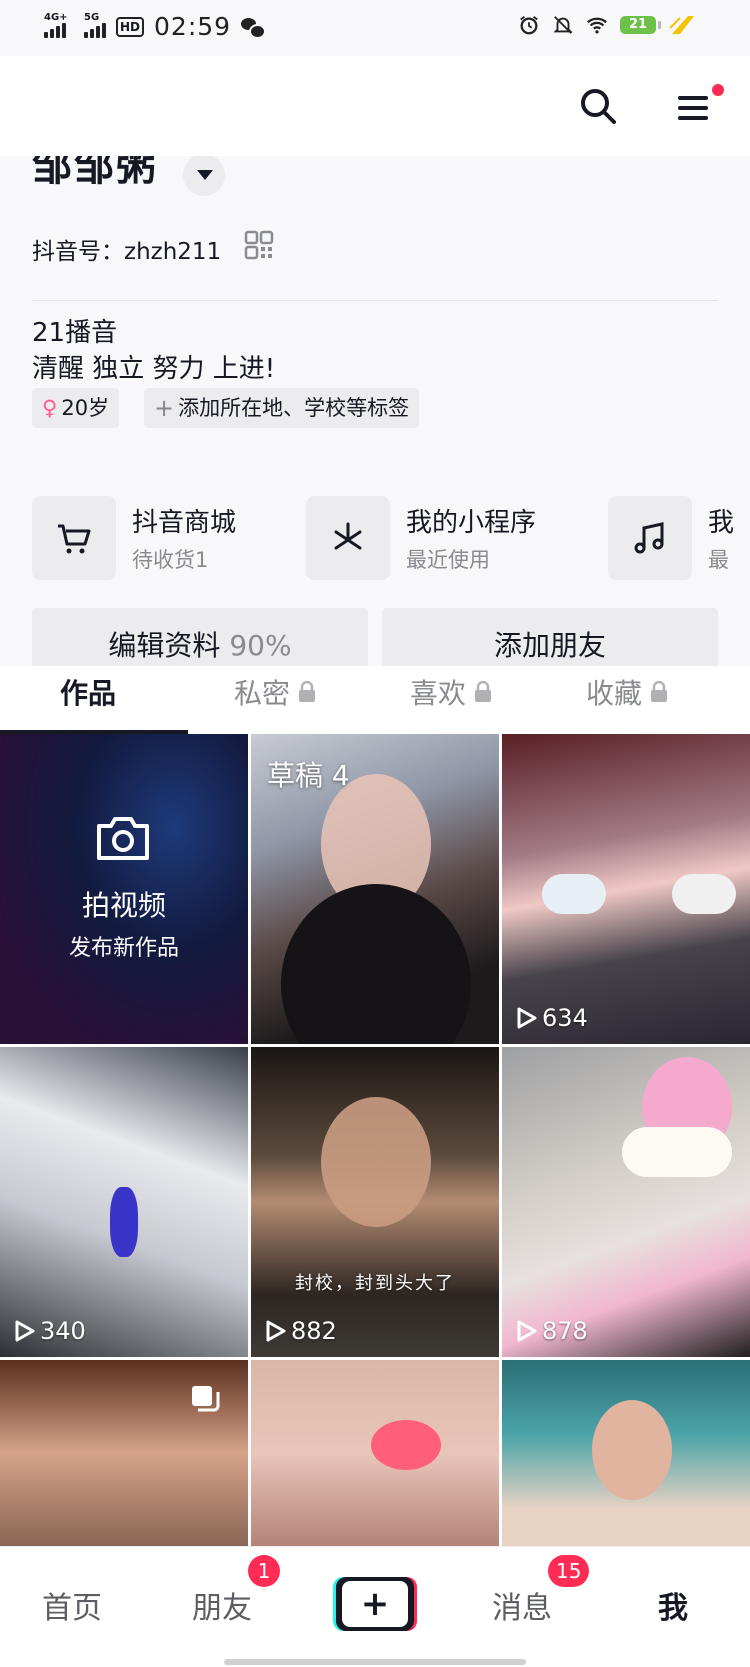  What do you see at coordinates (563, 25) in the screenshot?
I see `mute-bell-icon` at bounding box center [563, 25].